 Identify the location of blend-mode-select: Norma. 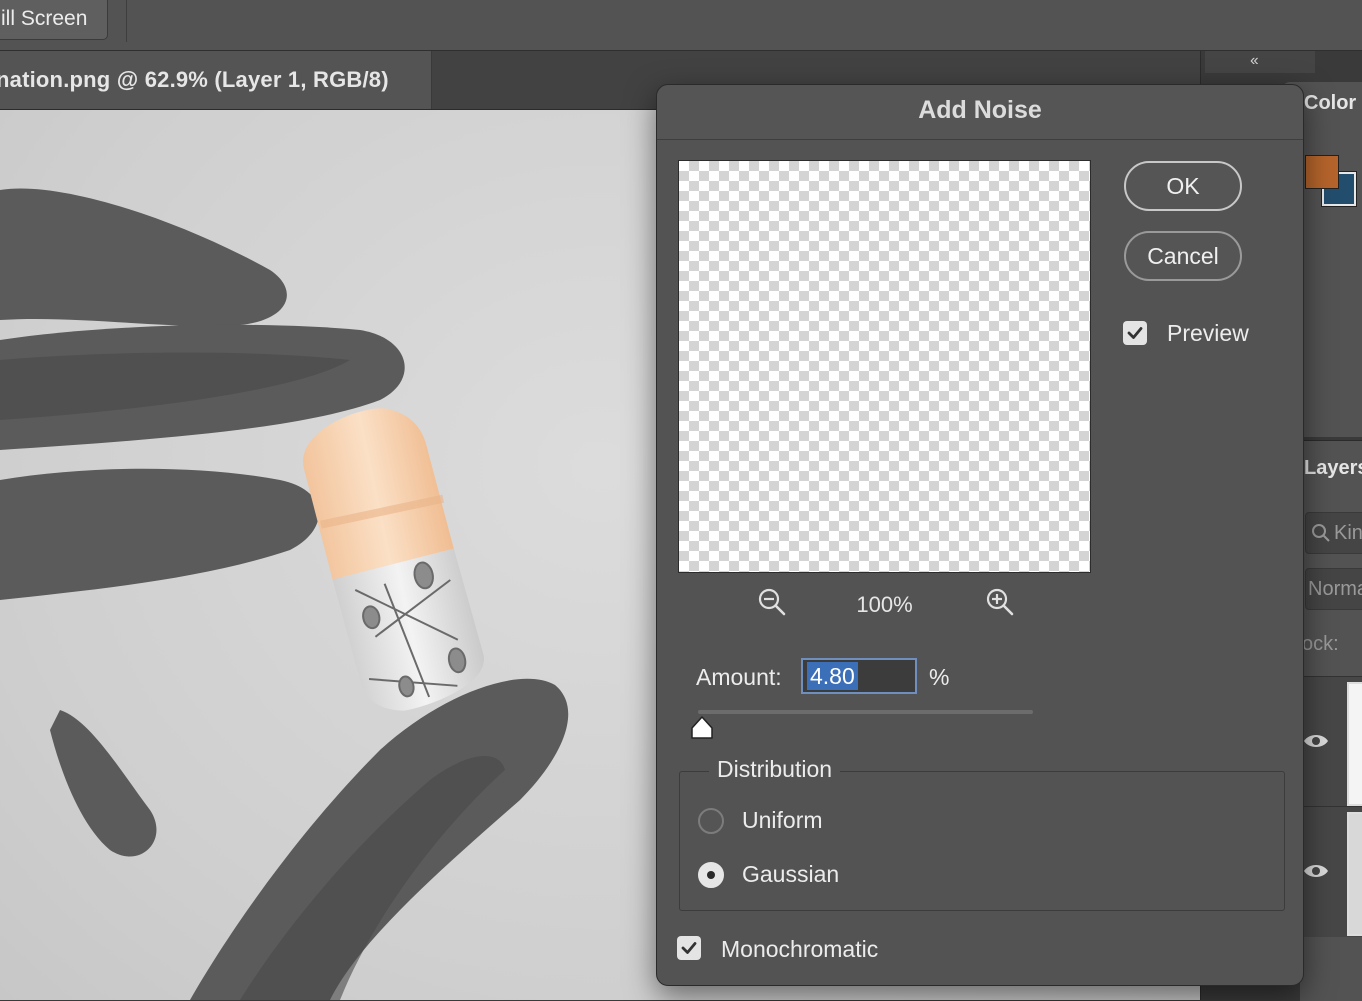
(1333, 589).